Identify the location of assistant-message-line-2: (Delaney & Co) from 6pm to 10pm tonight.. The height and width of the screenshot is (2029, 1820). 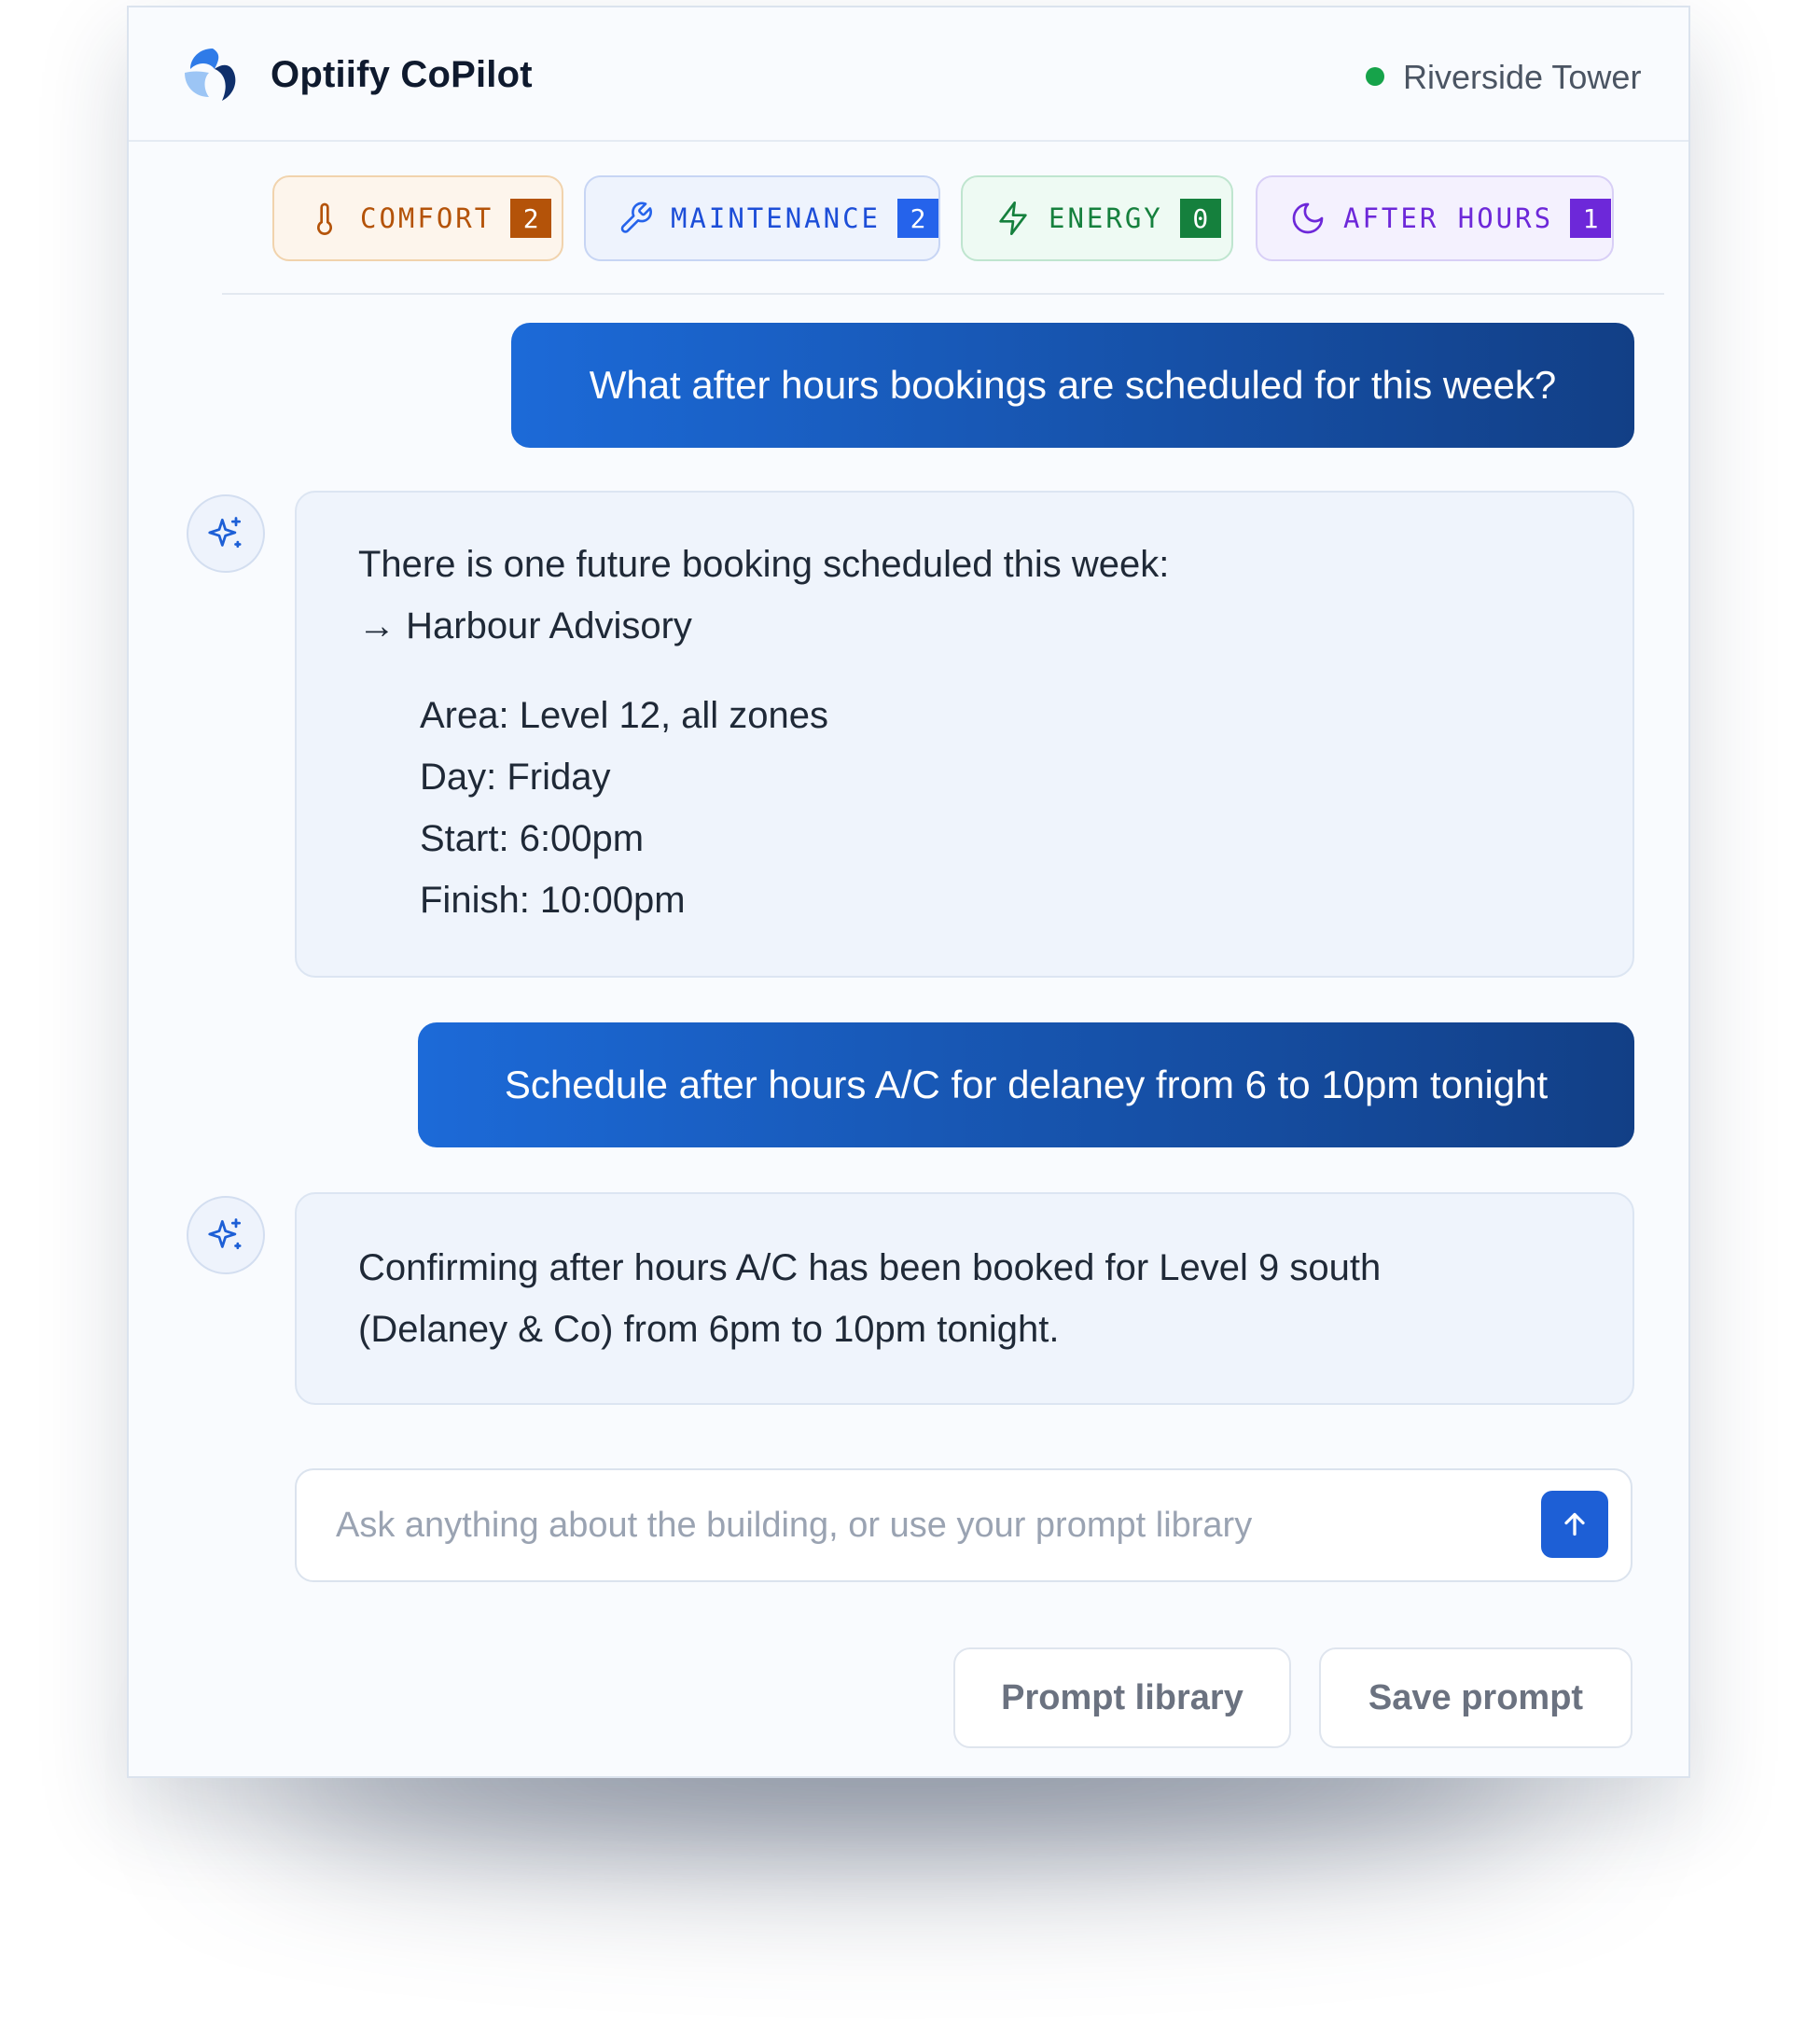
(709, 1329).